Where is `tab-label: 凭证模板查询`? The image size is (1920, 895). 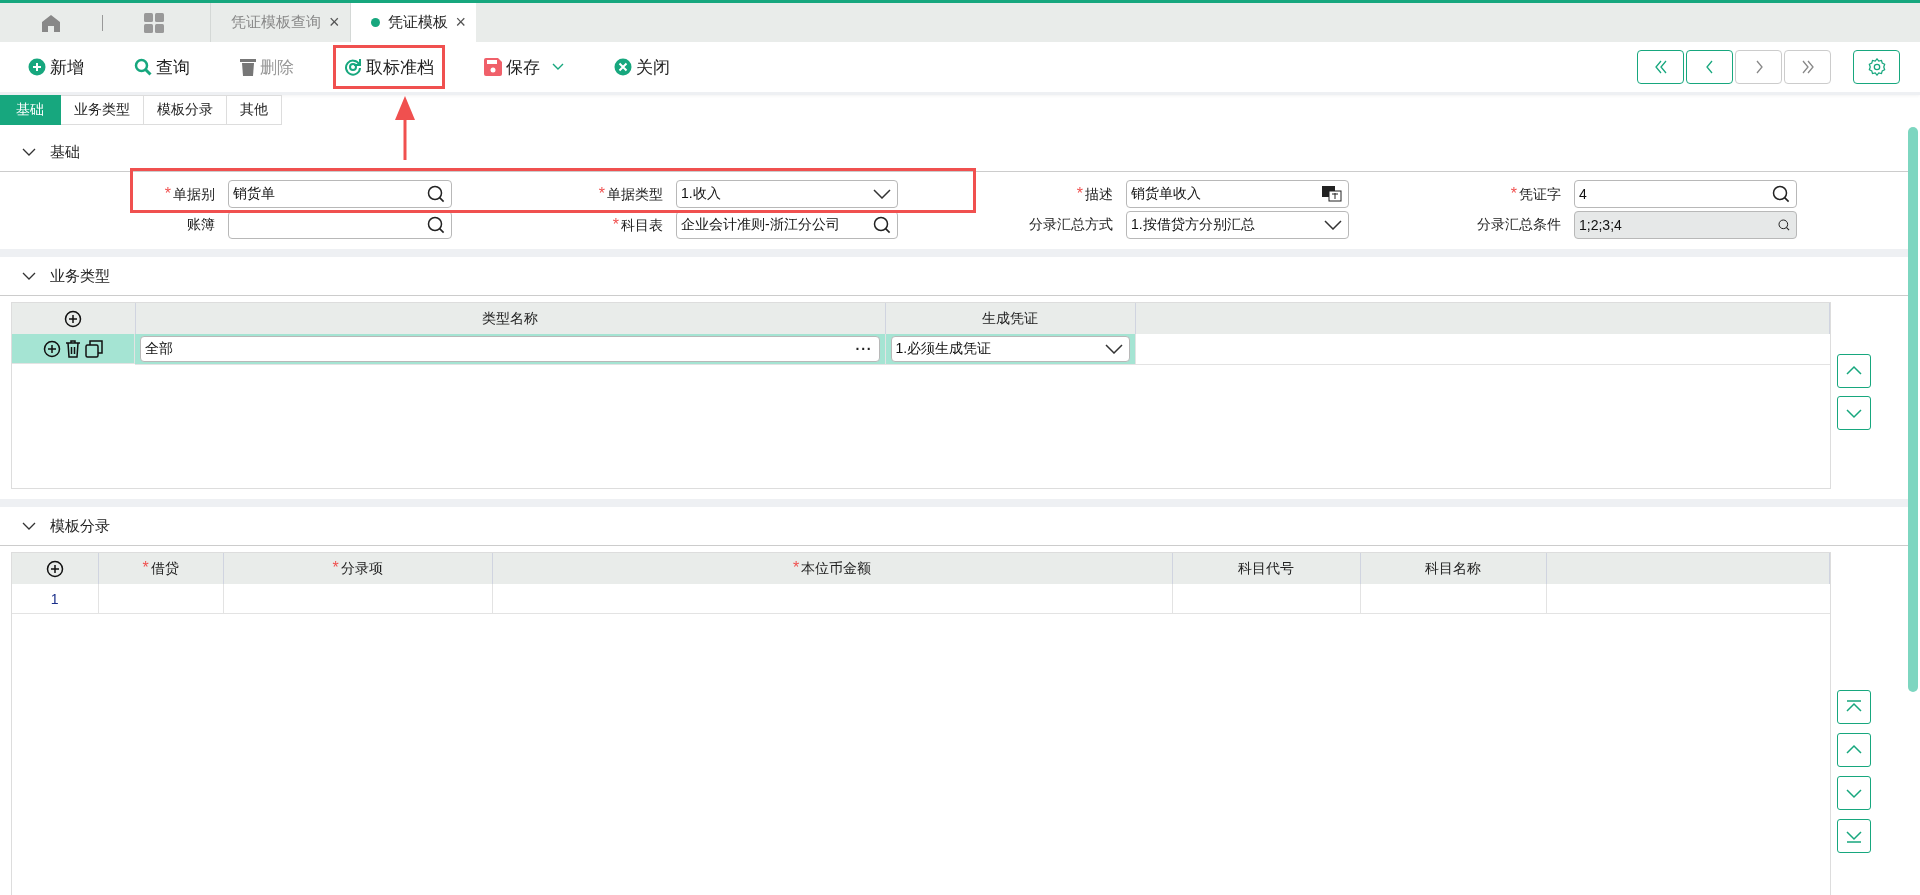
tab-label: 凭证模板查询 is located at coordinates (276, 22).